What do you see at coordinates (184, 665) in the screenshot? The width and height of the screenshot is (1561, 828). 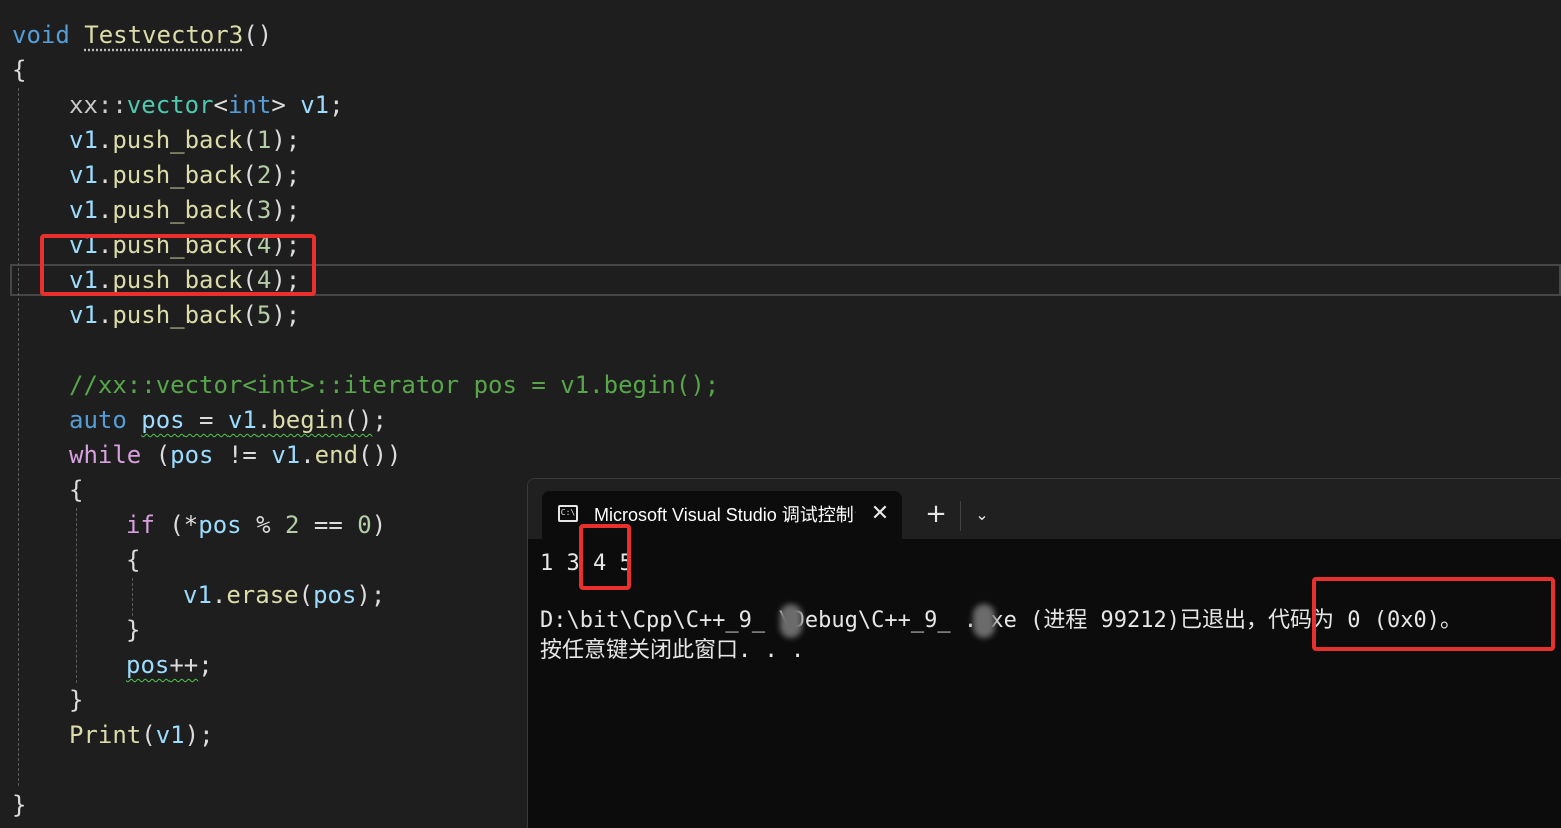 I see `operator: ++` at bounding box center [184, 665].